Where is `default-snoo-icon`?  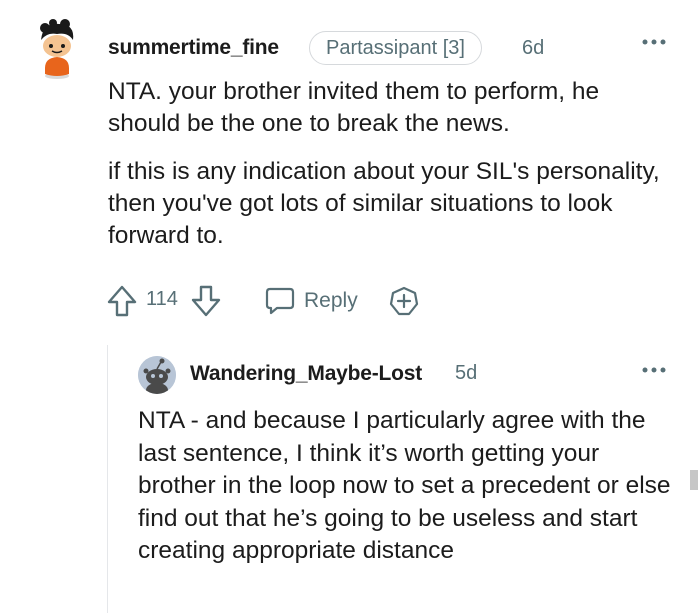 default-snoo-icon is located at coordinates (157, 375).